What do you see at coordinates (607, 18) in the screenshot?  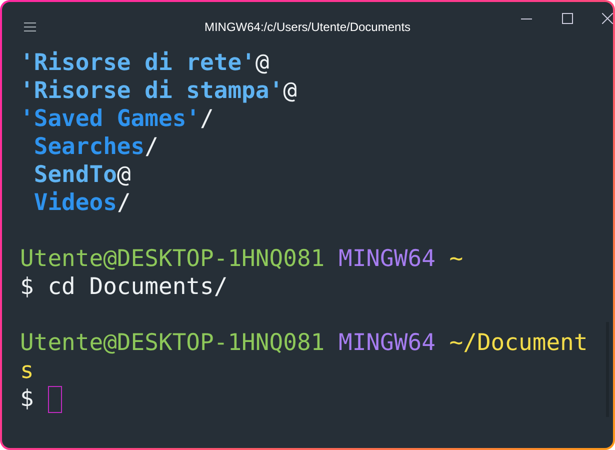 I see `close-icon` at bounding box center [607, 18].